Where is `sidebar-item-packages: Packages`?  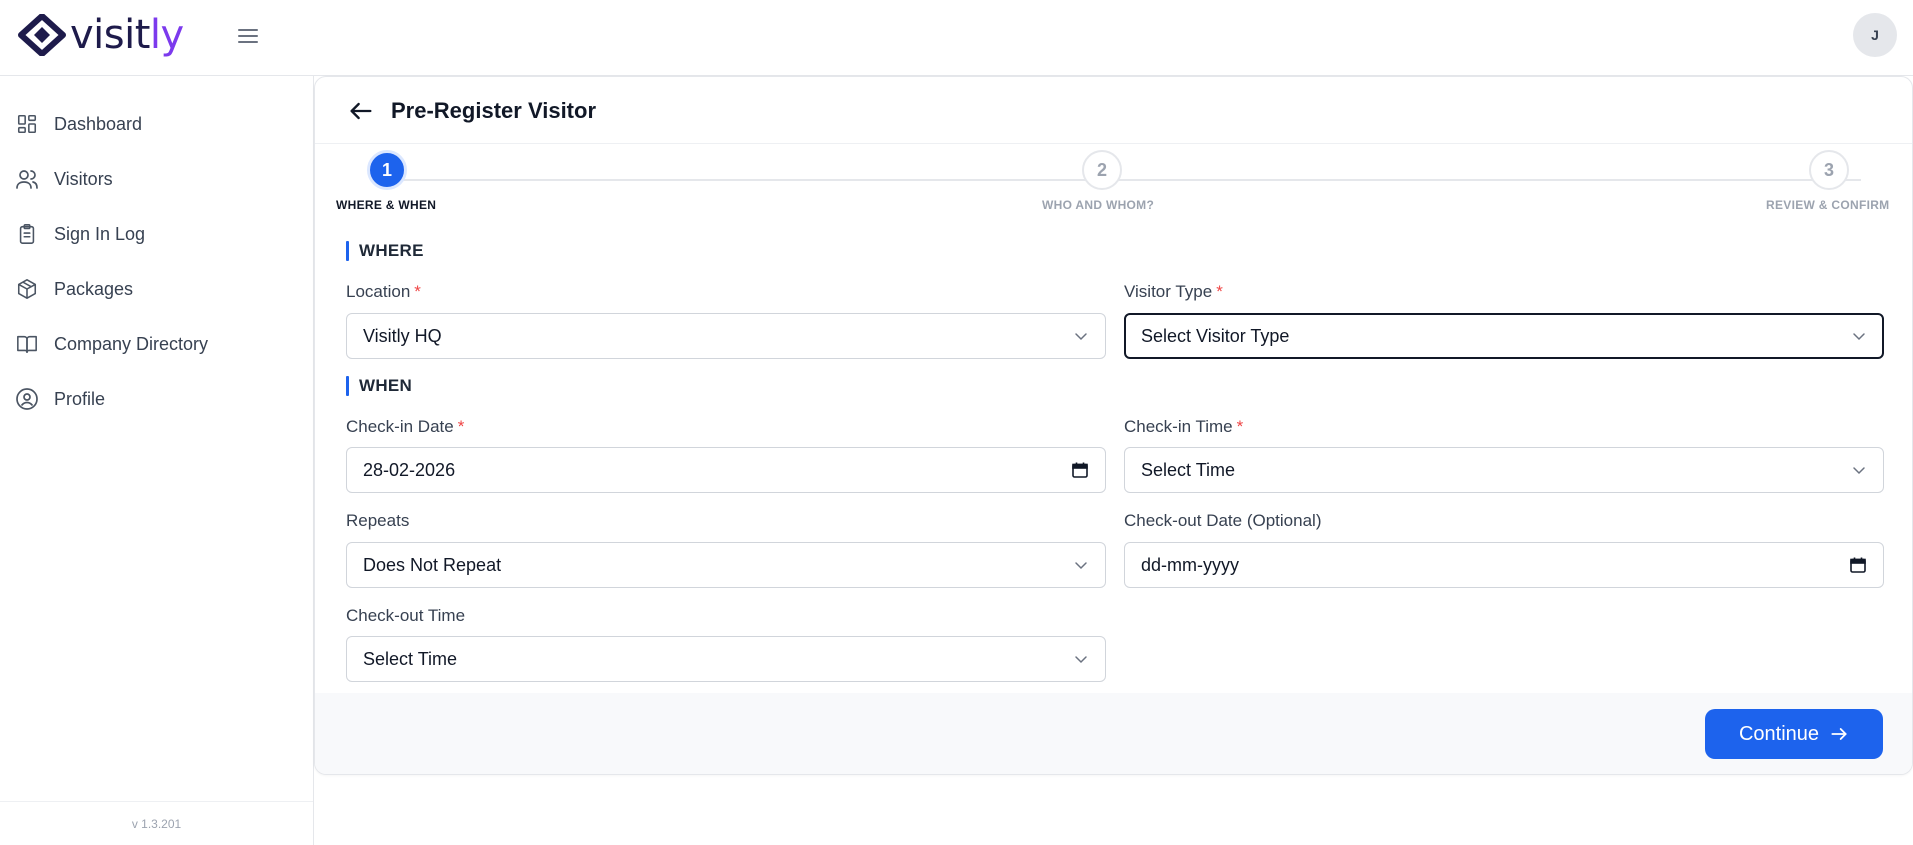
sidebar-item-packages: Packages is located at coordinates (159, 289).